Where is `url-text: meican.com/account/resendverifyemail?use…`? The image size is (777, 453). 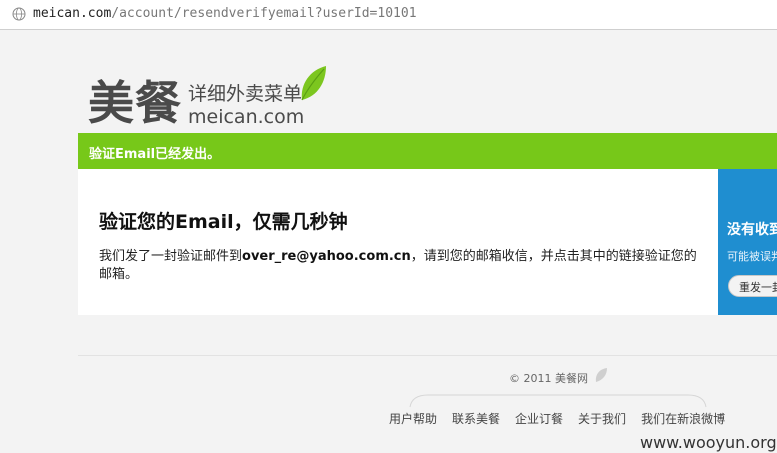
url-text: meican.com/account/resendverifyemail?use… is located at coordinates (225, 13).